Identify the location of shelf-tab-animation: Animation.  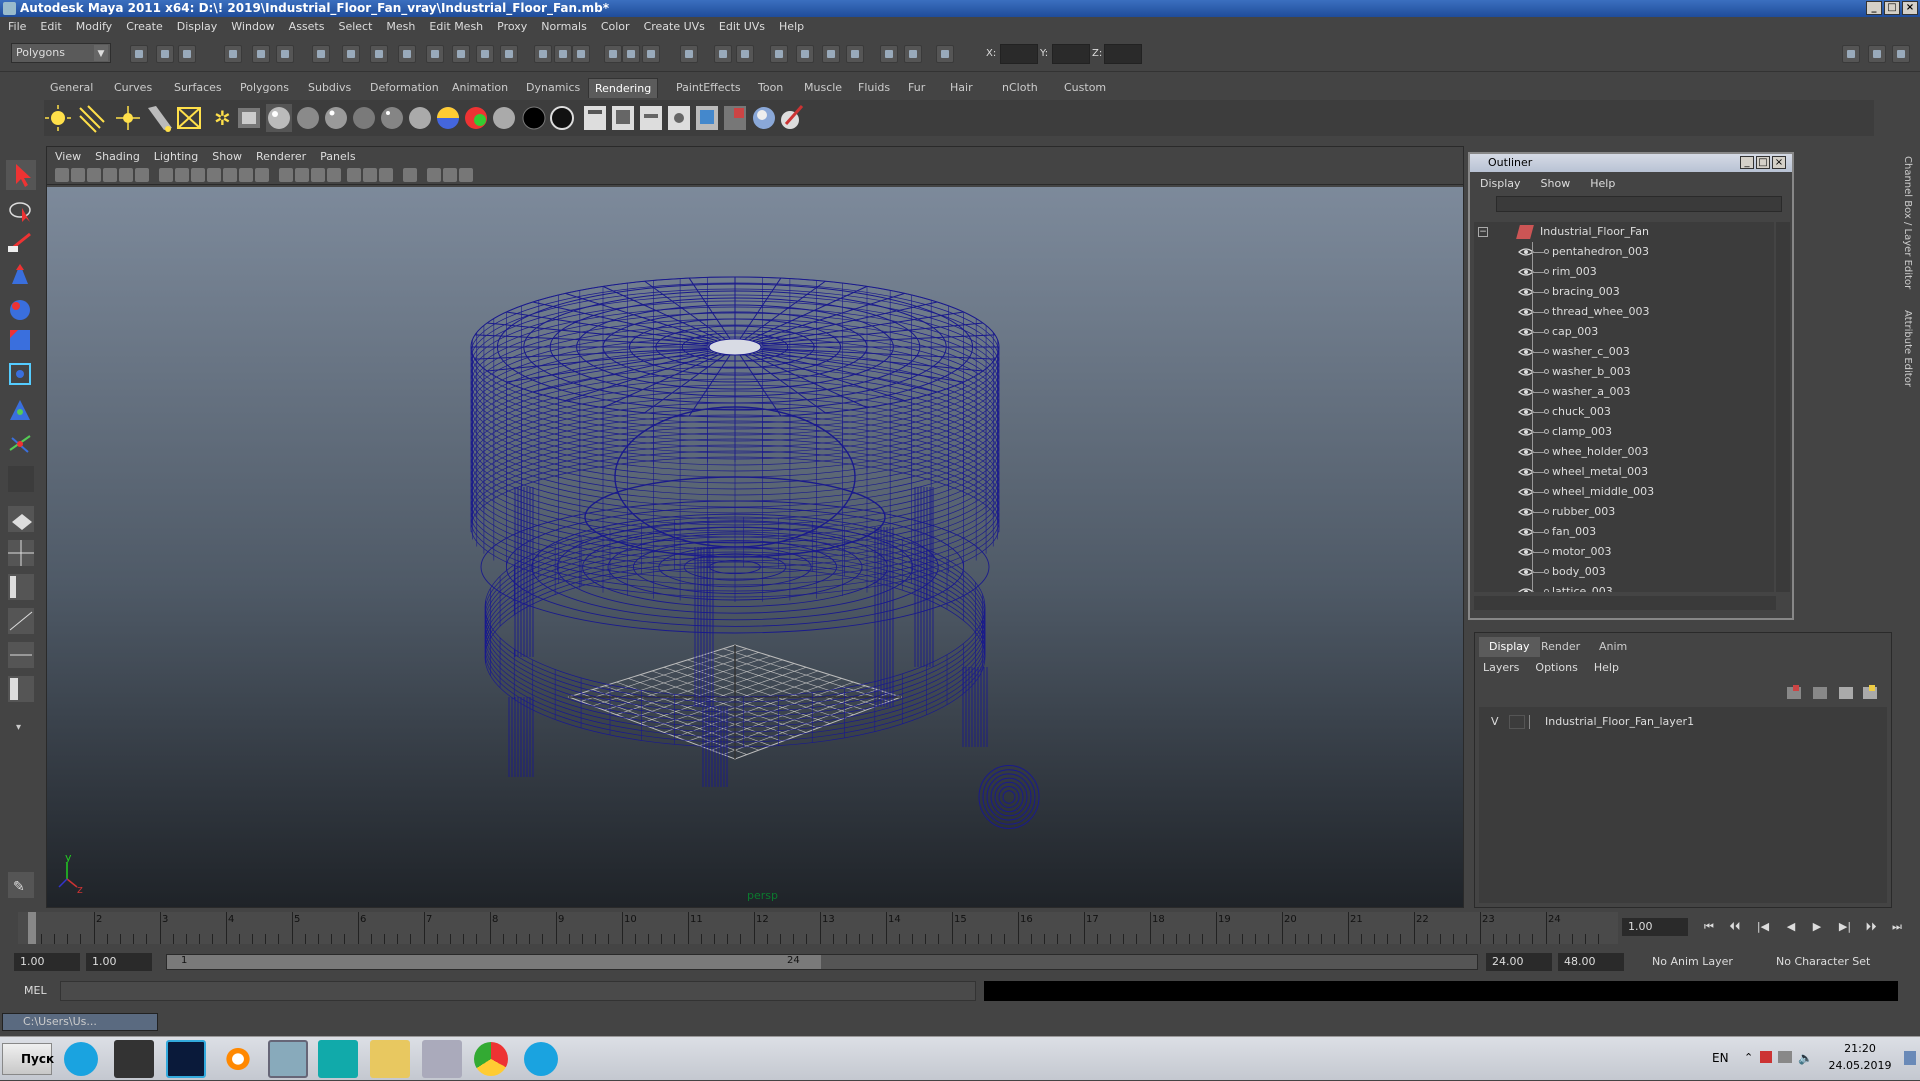
(480, 88).